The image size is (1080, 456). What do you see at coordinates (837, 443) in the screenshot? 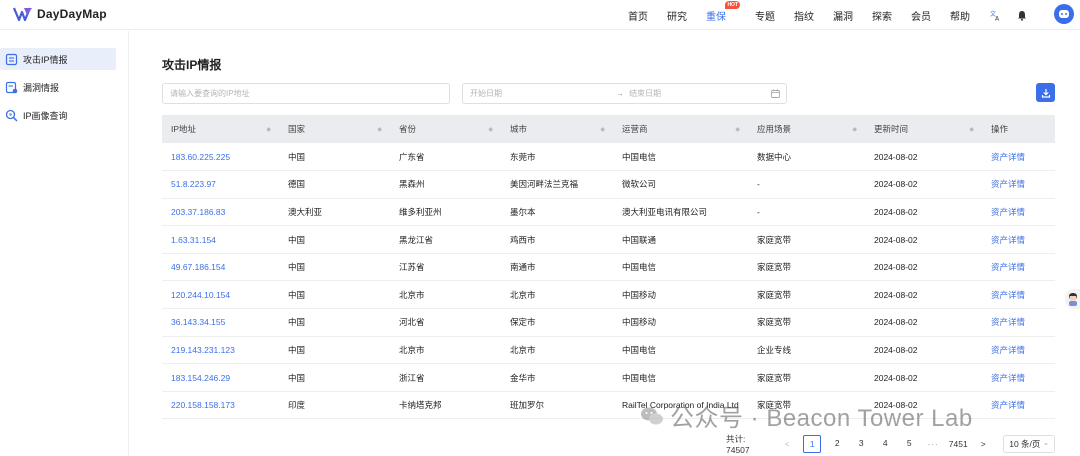
I see `page-2: 2` at bounding box center [837, 443].